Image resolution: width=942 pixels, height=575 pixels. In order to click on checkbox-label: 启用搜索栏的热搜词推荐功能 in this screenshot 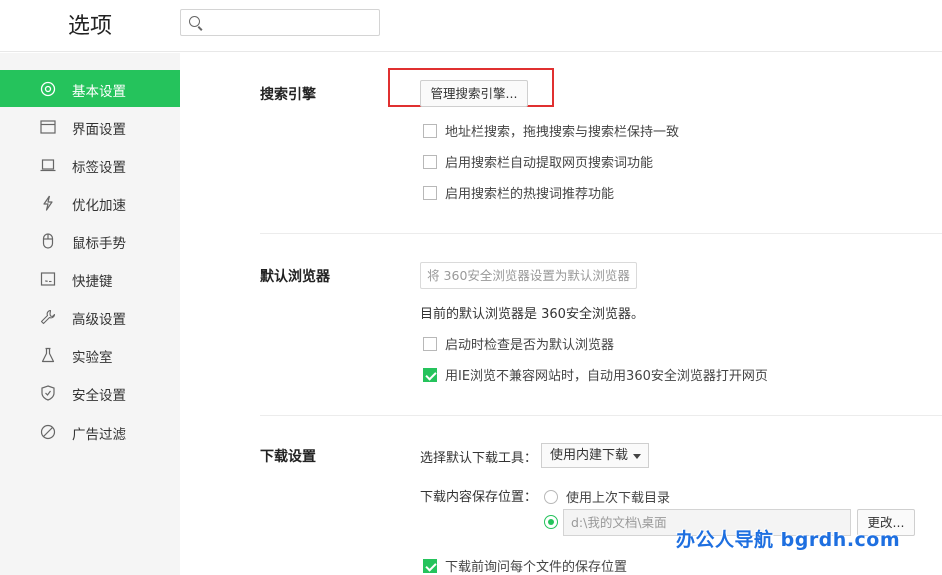, I will do `click(530, 194)`.